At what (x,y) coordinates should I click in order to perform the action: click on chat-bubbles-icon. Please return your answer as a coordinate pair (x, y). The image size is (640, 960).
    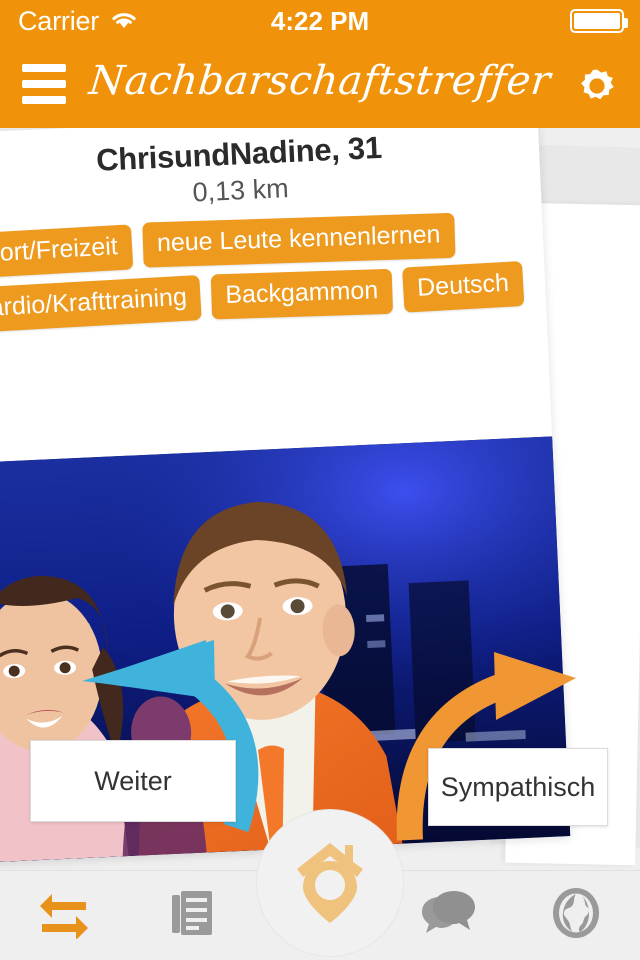
    Looking at the image, I should click on (448, 915).